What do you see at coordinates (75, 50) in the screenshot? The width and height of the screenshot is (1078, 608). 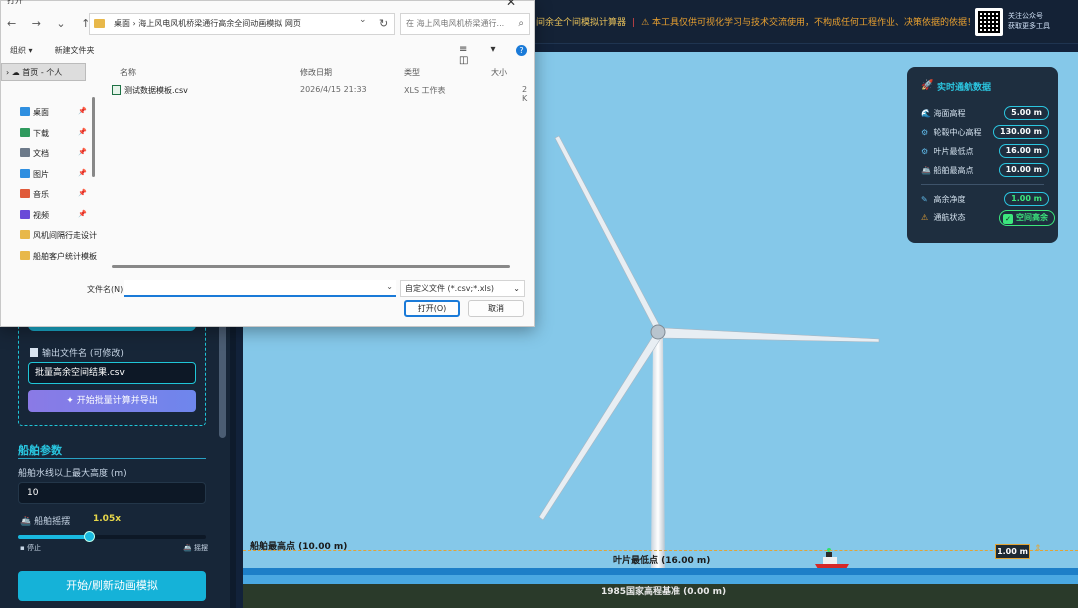 I see `new-folder-button: 新建文件夹` at bounding box center [75, 50].